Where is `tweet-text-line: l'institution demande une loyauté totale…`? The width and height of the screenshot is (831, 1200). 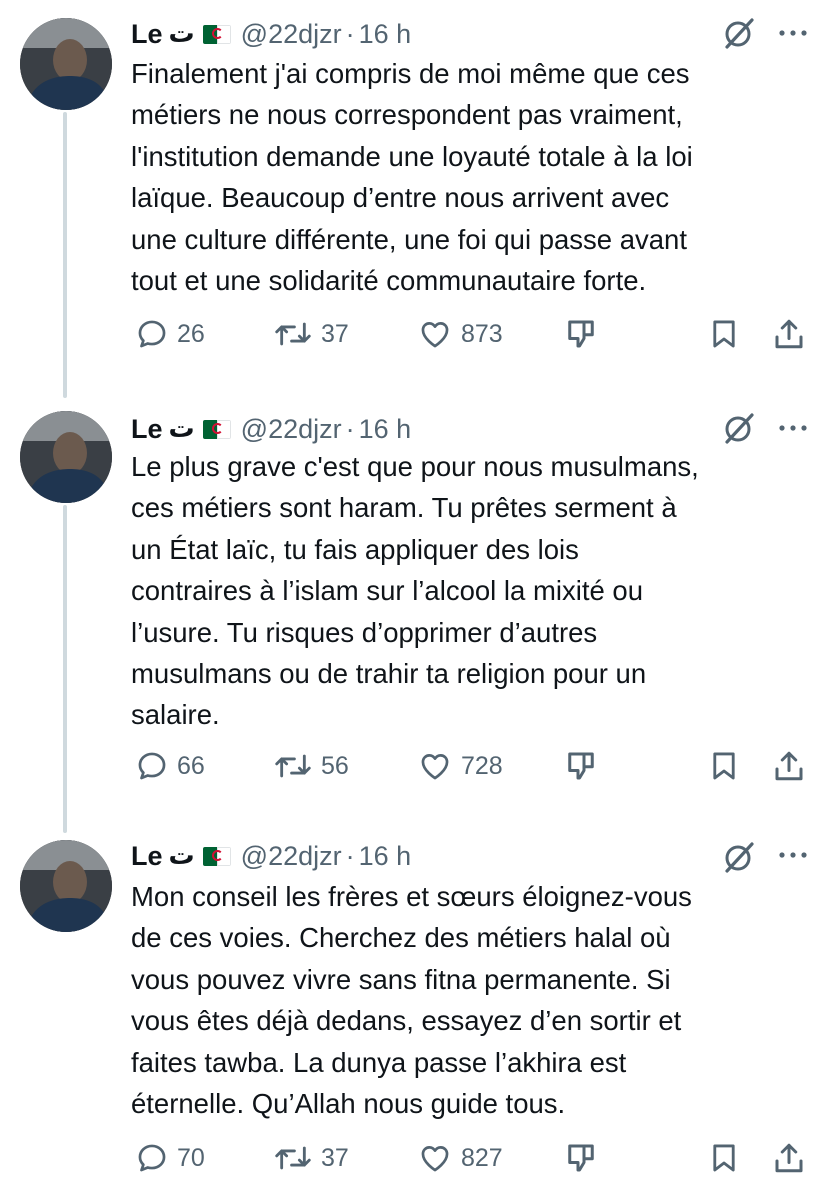 tweet-text-line: l'institution demande une loyauté totale… is located at coordinates (412, 156).